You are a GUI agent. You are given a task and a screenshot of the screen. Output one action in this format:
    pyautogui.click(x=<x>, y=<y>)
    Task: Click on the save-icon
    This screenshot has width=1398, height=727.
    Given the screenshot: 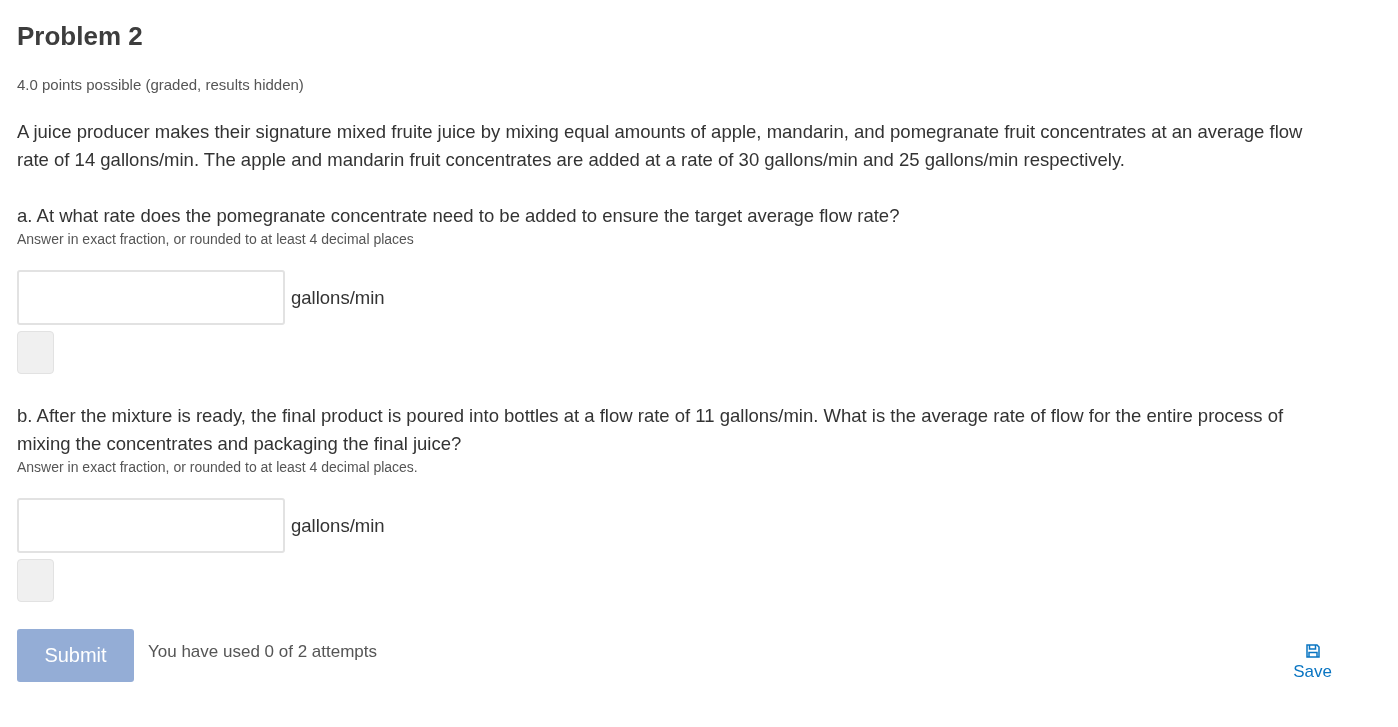 What is the action you would take?
    pyautogui.click(x=1312, y=651)
    